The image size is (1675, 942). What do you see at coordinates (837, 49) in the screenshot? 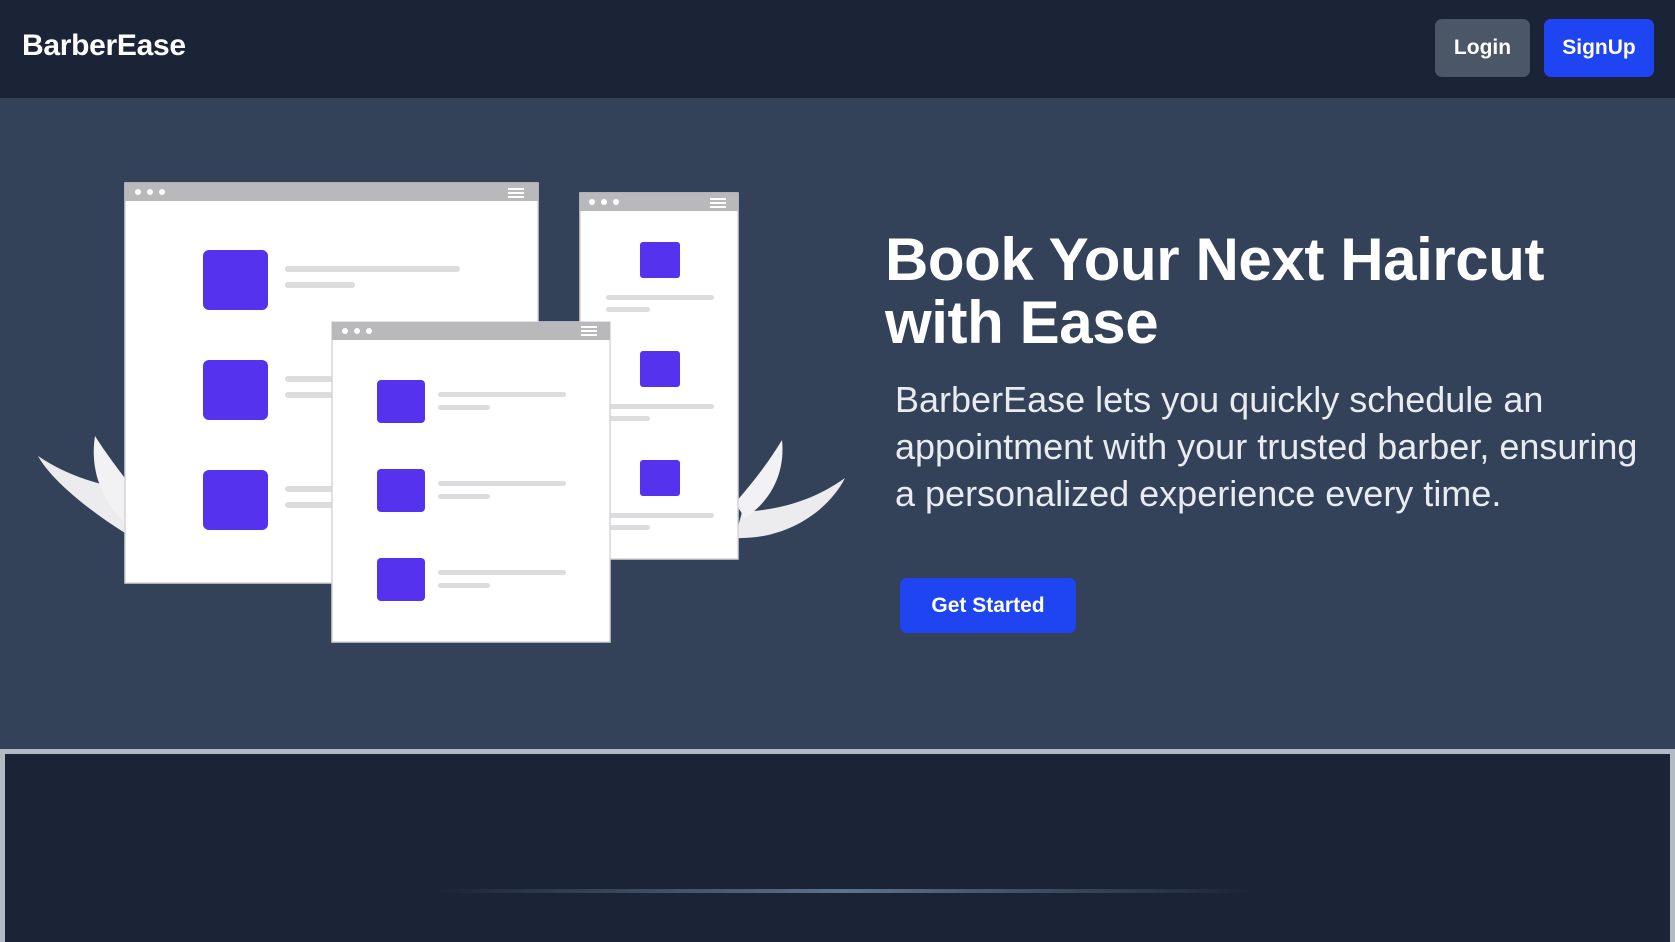
I see `navbar: BarberEase Login SignUp` at bounding box center [837, 49].